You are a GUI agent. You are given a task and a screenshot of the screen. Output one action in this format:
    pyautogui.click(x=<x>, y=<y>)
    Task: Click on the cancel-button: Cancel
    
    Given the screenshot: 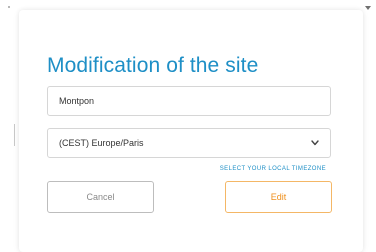 What is the action you would take?
    pyautogui.click(x=100, y=197)
    